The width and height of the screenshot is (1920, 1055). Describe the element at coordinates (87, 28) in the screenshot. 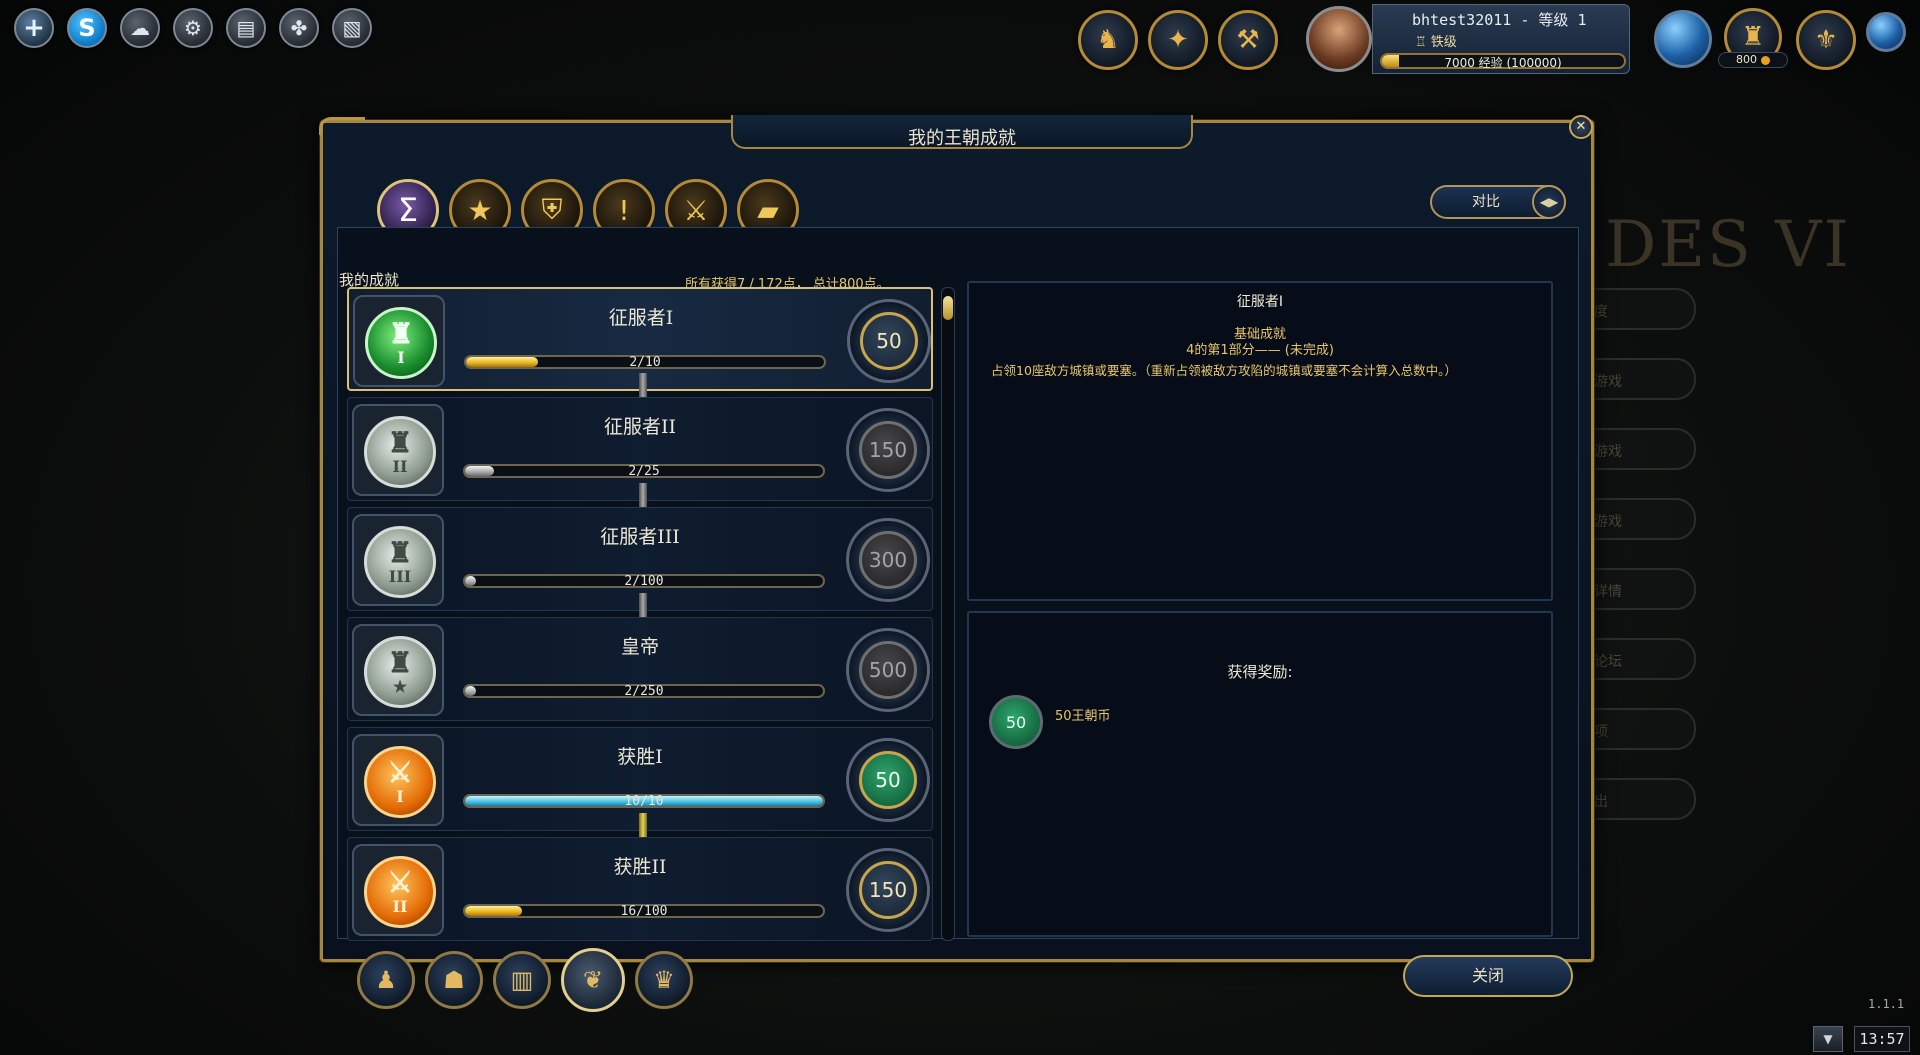

I see `skype-icon: S` at that location.